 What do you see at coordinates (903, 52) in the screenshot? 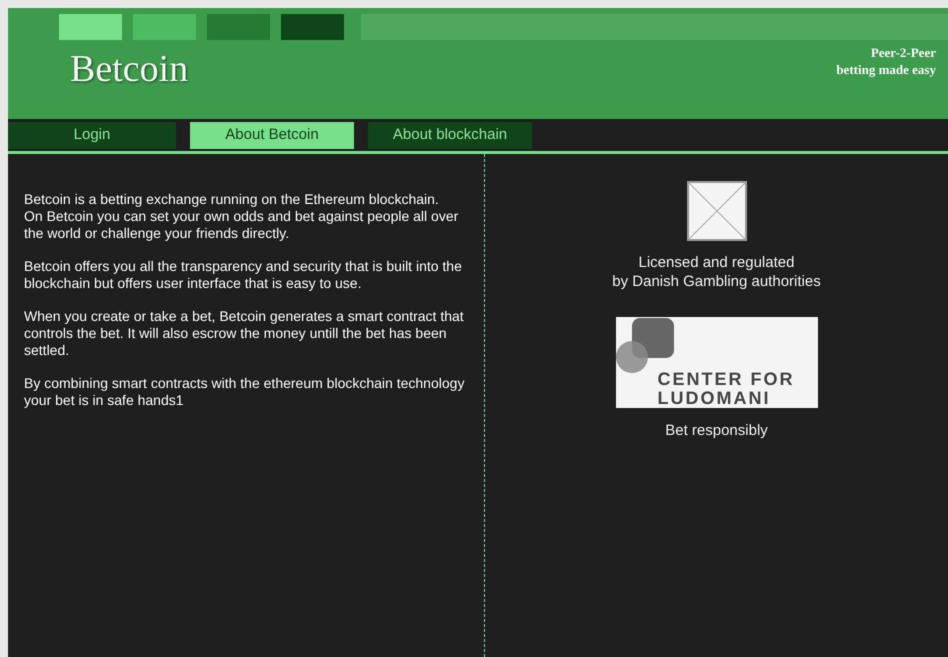
I see `tagline-text: Peer-2-Peer` at bounding box center [903, 52].